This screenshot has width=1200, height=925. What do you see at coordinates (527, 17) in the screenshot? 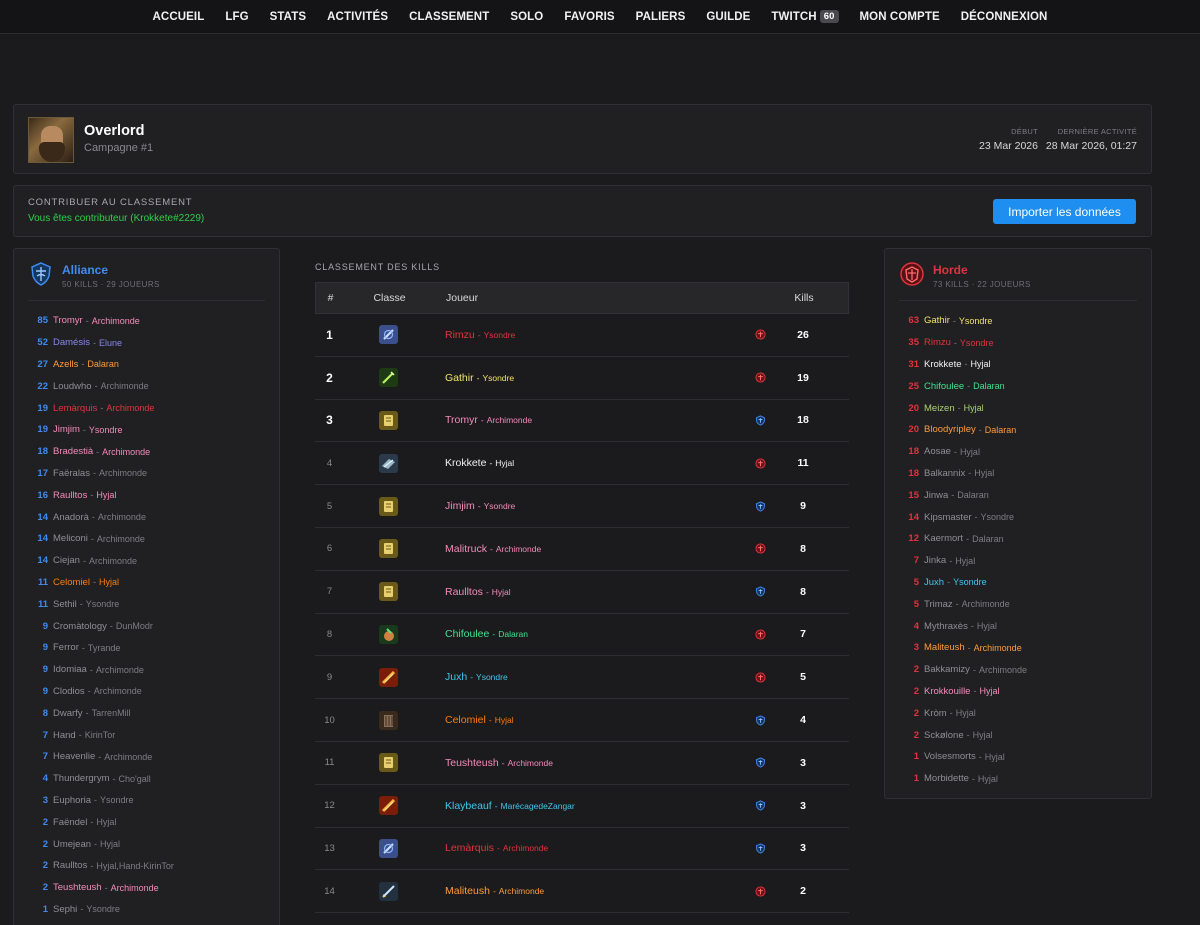
I see `nav-item-solo: SOLO` at bounding box center [527, 17].